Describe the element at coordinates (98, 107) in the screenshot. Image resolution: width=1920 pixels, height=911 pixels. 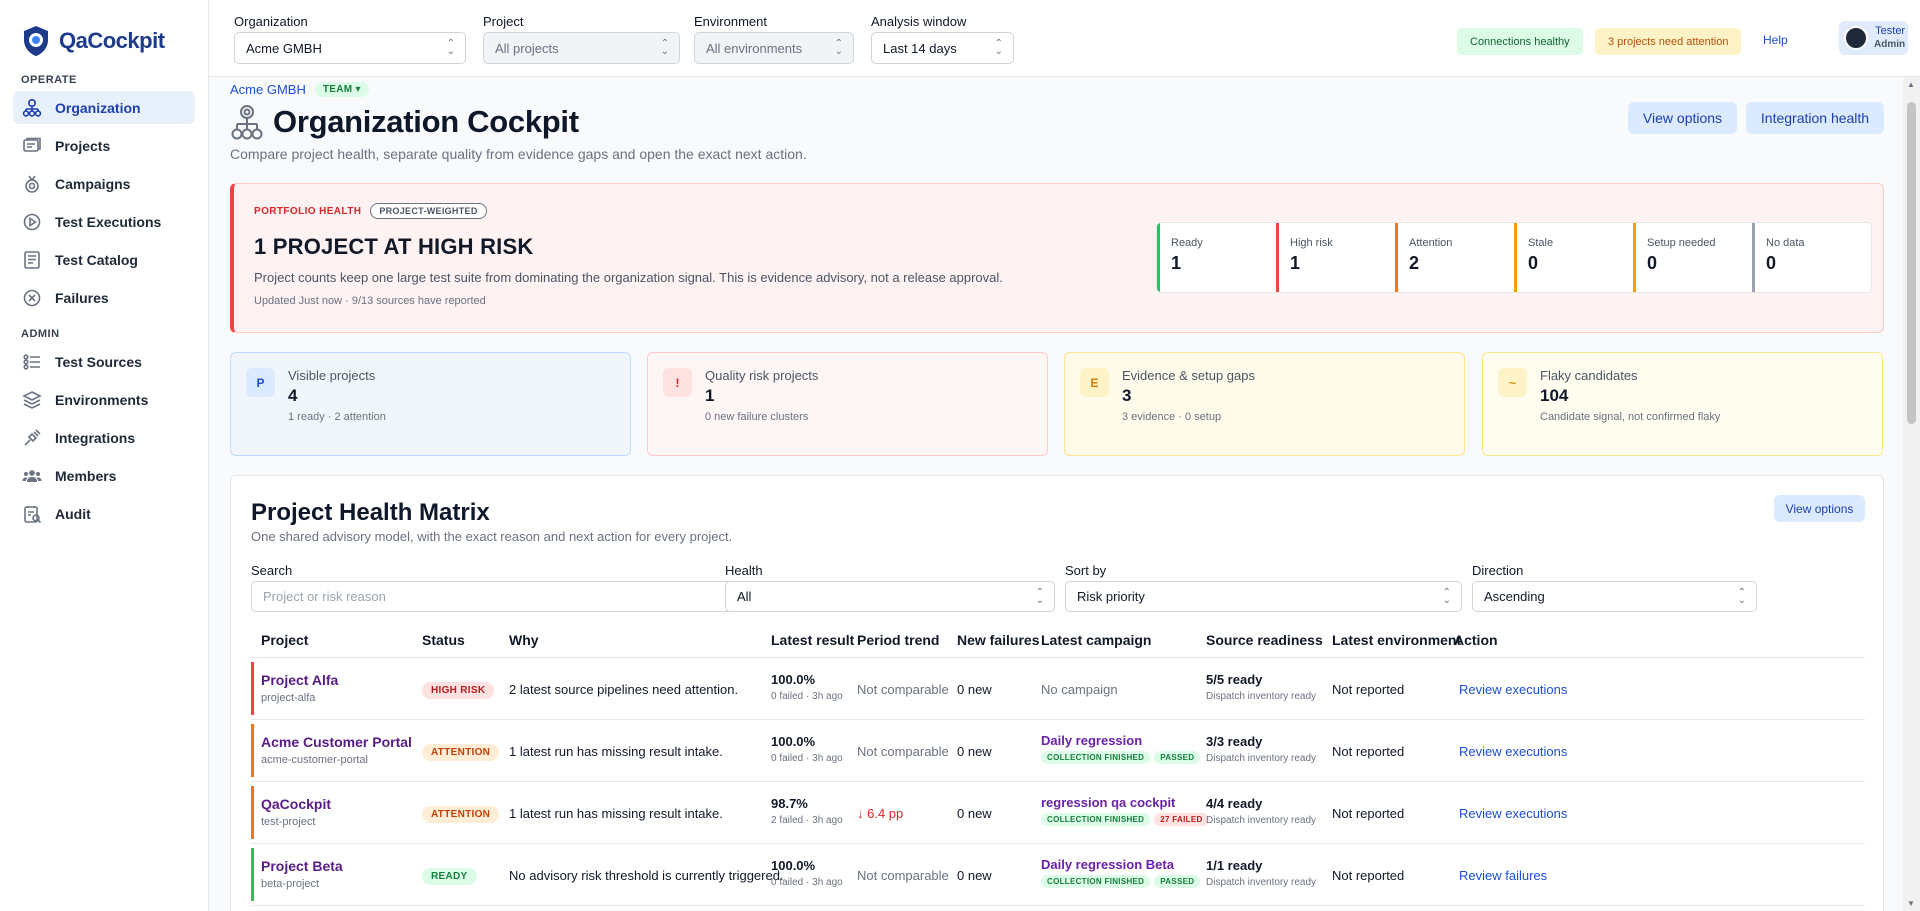
I see `sidebar-item-label: Organization` at that location.